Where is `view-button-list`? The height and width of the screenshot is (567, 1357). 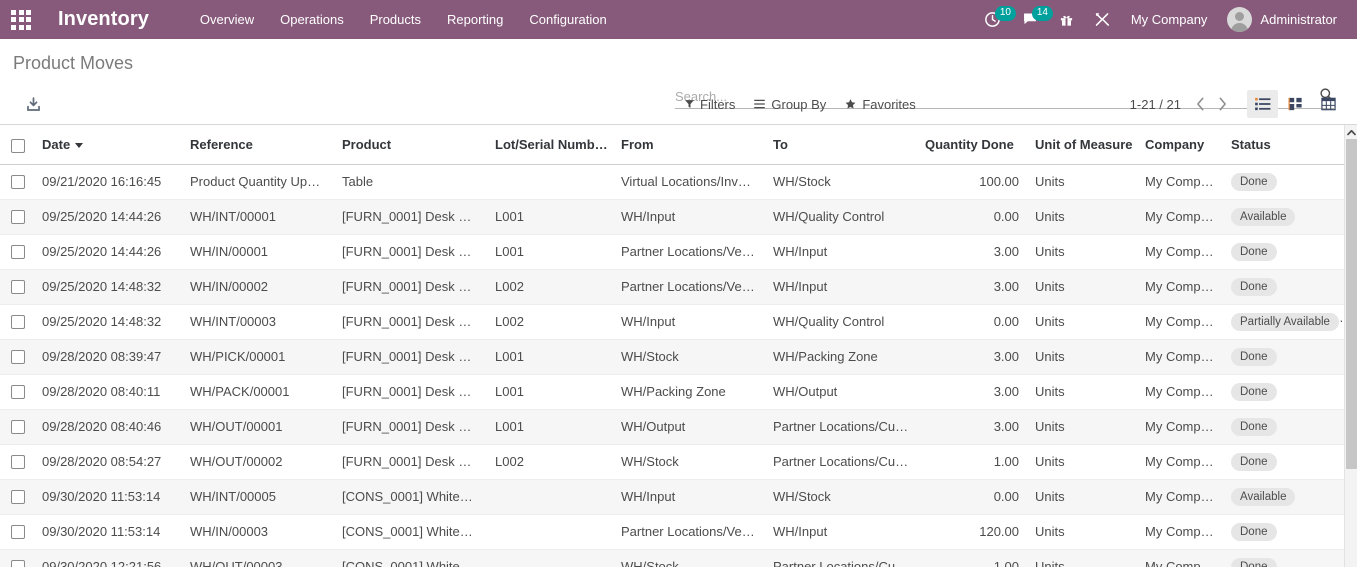 view-button-list is located at coordinates (1262, 104).